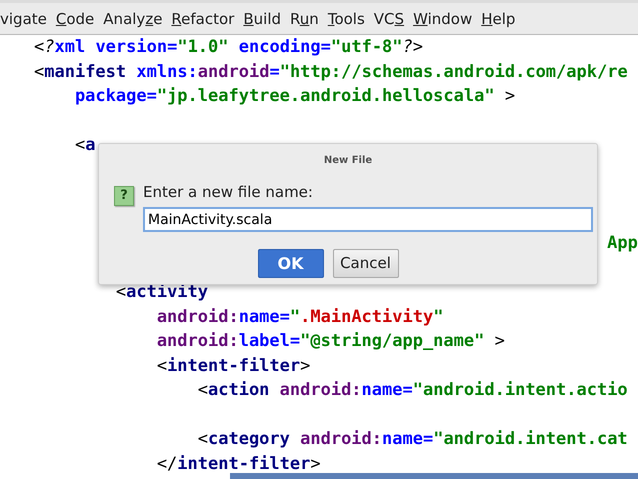 This screenshot has width=638, height=479. What do you see at coordinates (454, 72) in the screenshot?
I see `attribute-value: "http://schemas.android.com/apk/re` at bounding box center [454, 72].